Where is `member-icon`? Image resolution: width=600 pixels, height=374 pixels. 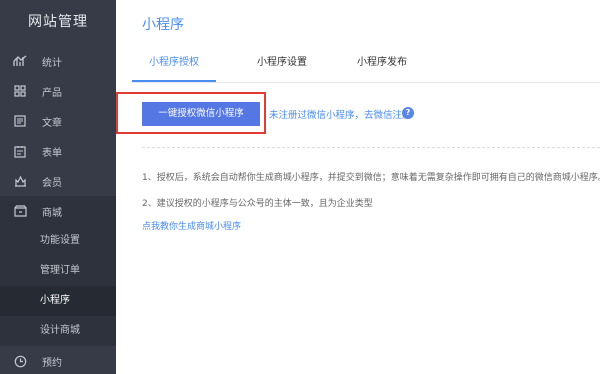
member-icon is located at coordinates (20, 181).